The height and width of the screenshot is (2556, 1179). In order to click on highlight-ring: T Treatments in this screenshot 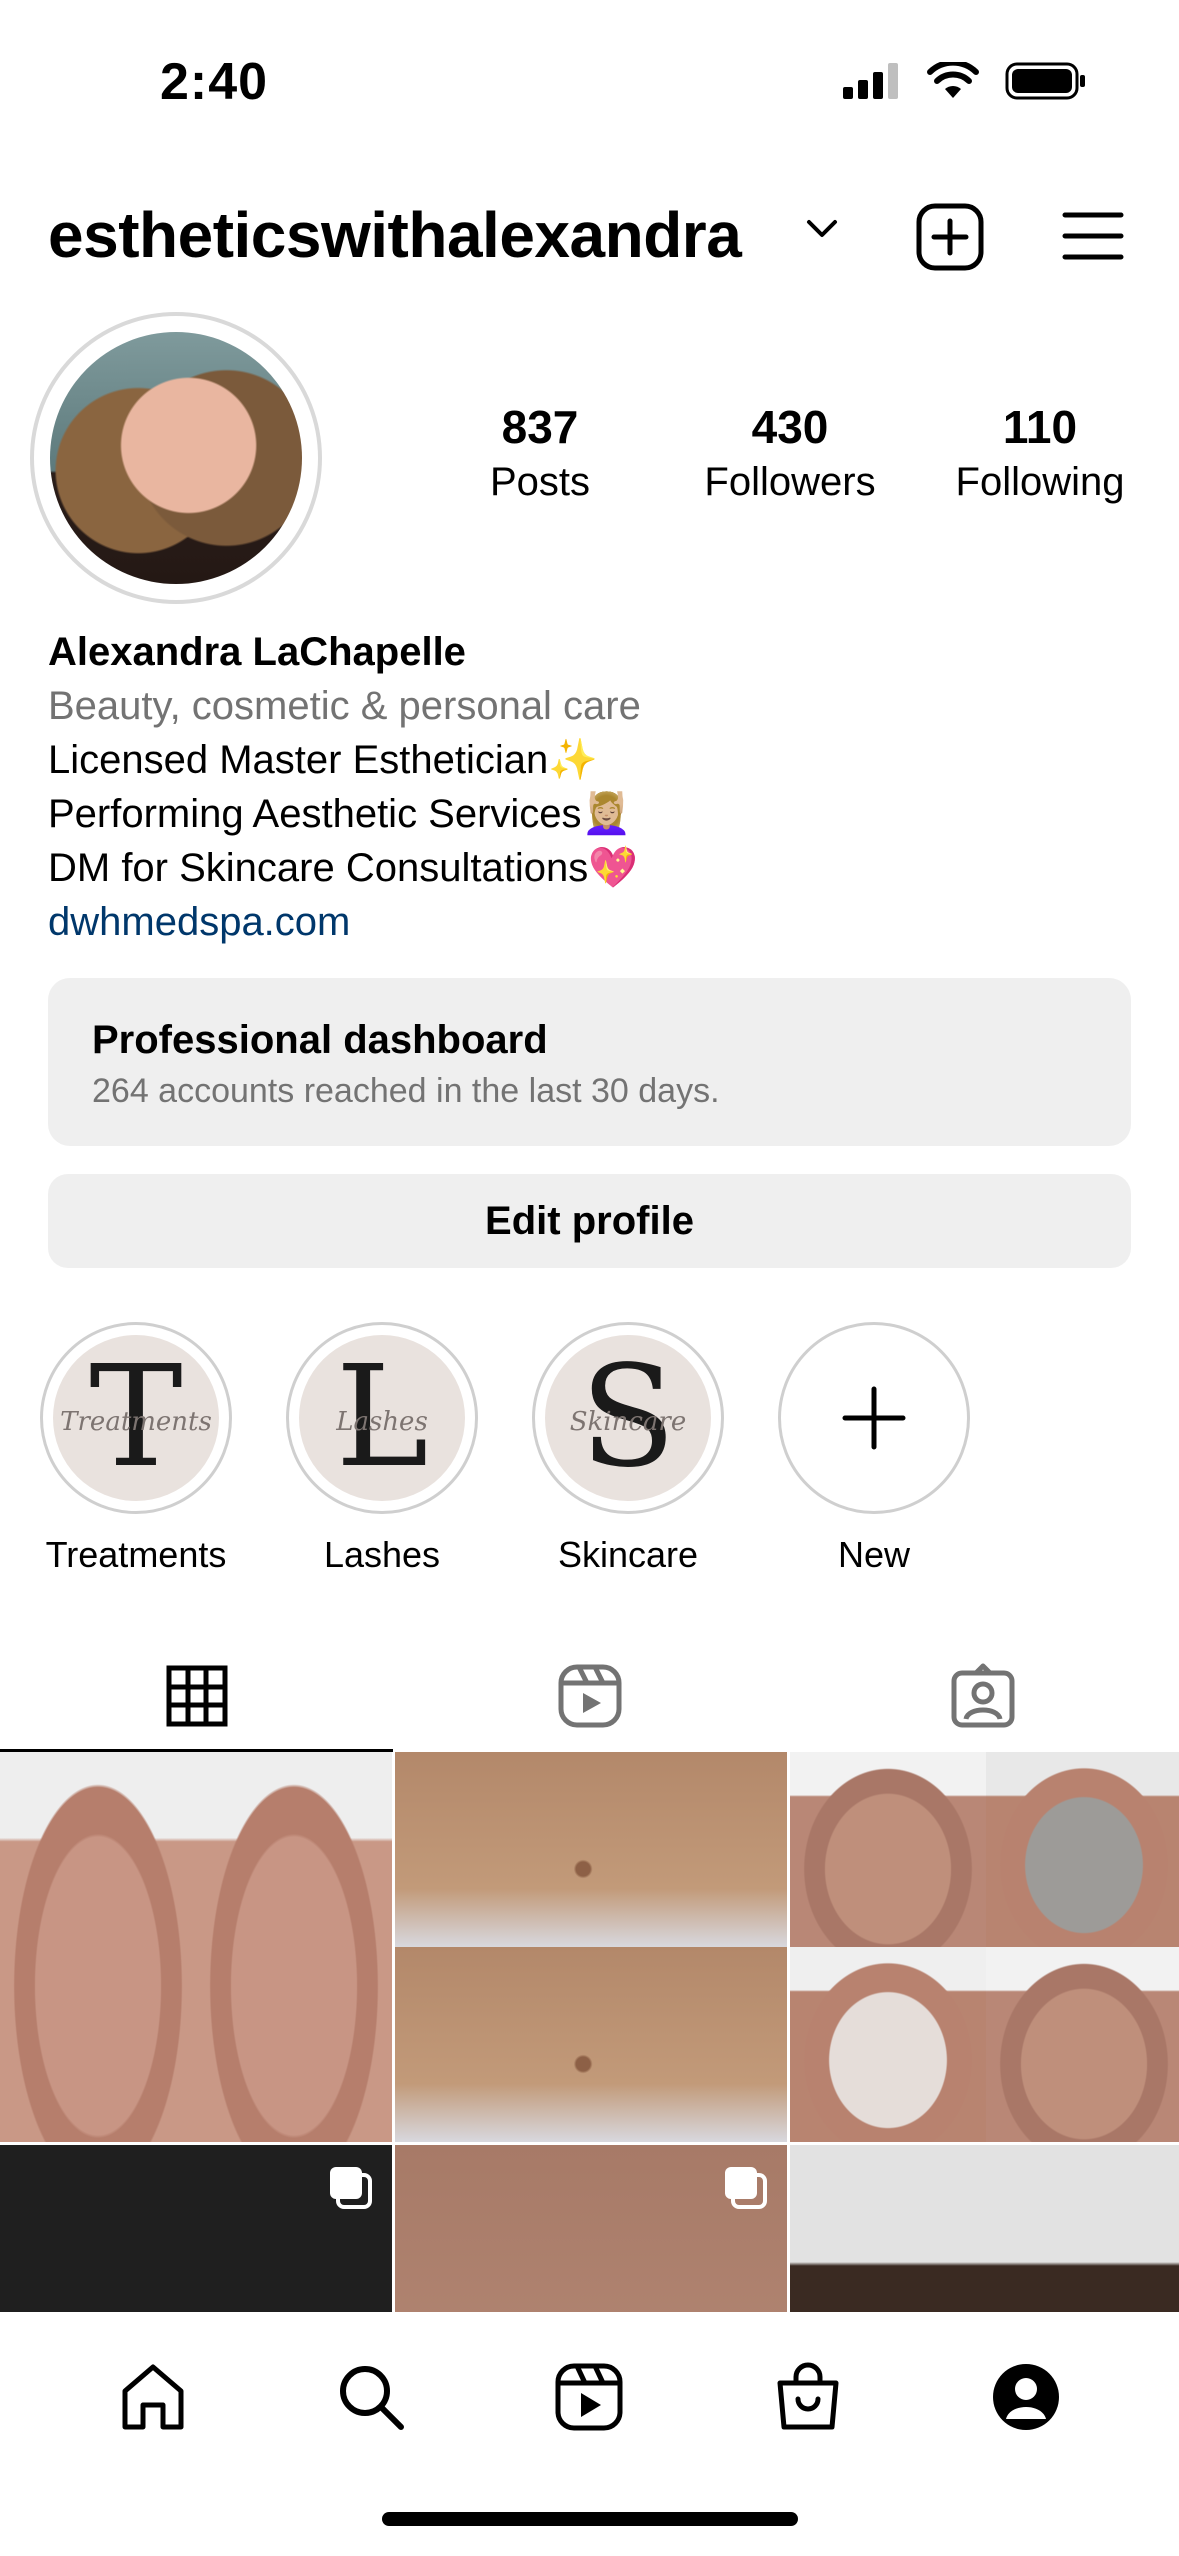, I will do `click(136, 1418)`.